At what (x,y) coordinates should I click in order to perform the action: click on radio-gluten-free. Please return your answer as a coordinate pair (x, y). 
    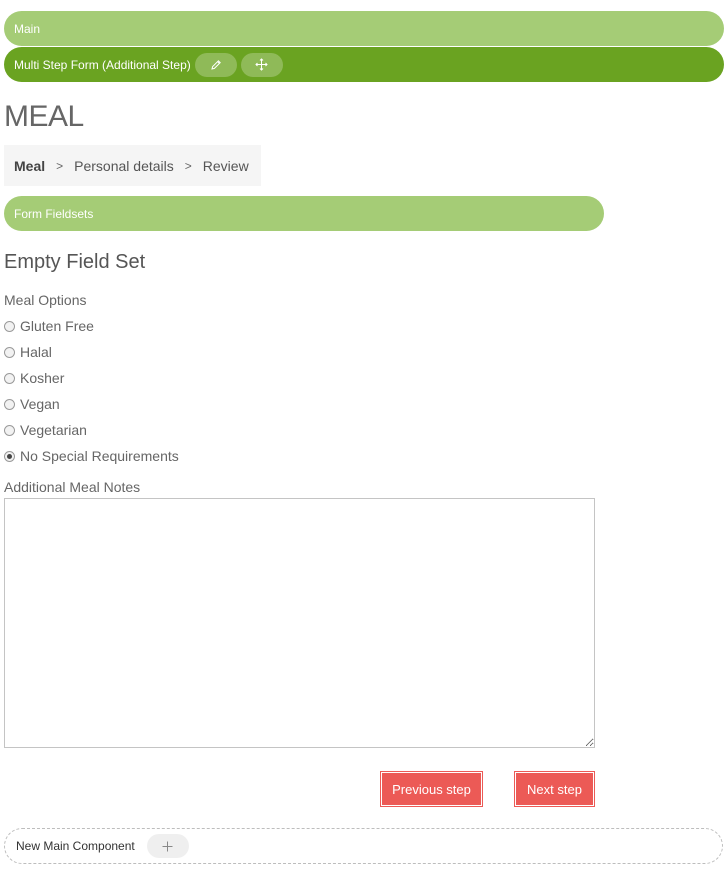
    Looking at the image, I should click on (9, 326).